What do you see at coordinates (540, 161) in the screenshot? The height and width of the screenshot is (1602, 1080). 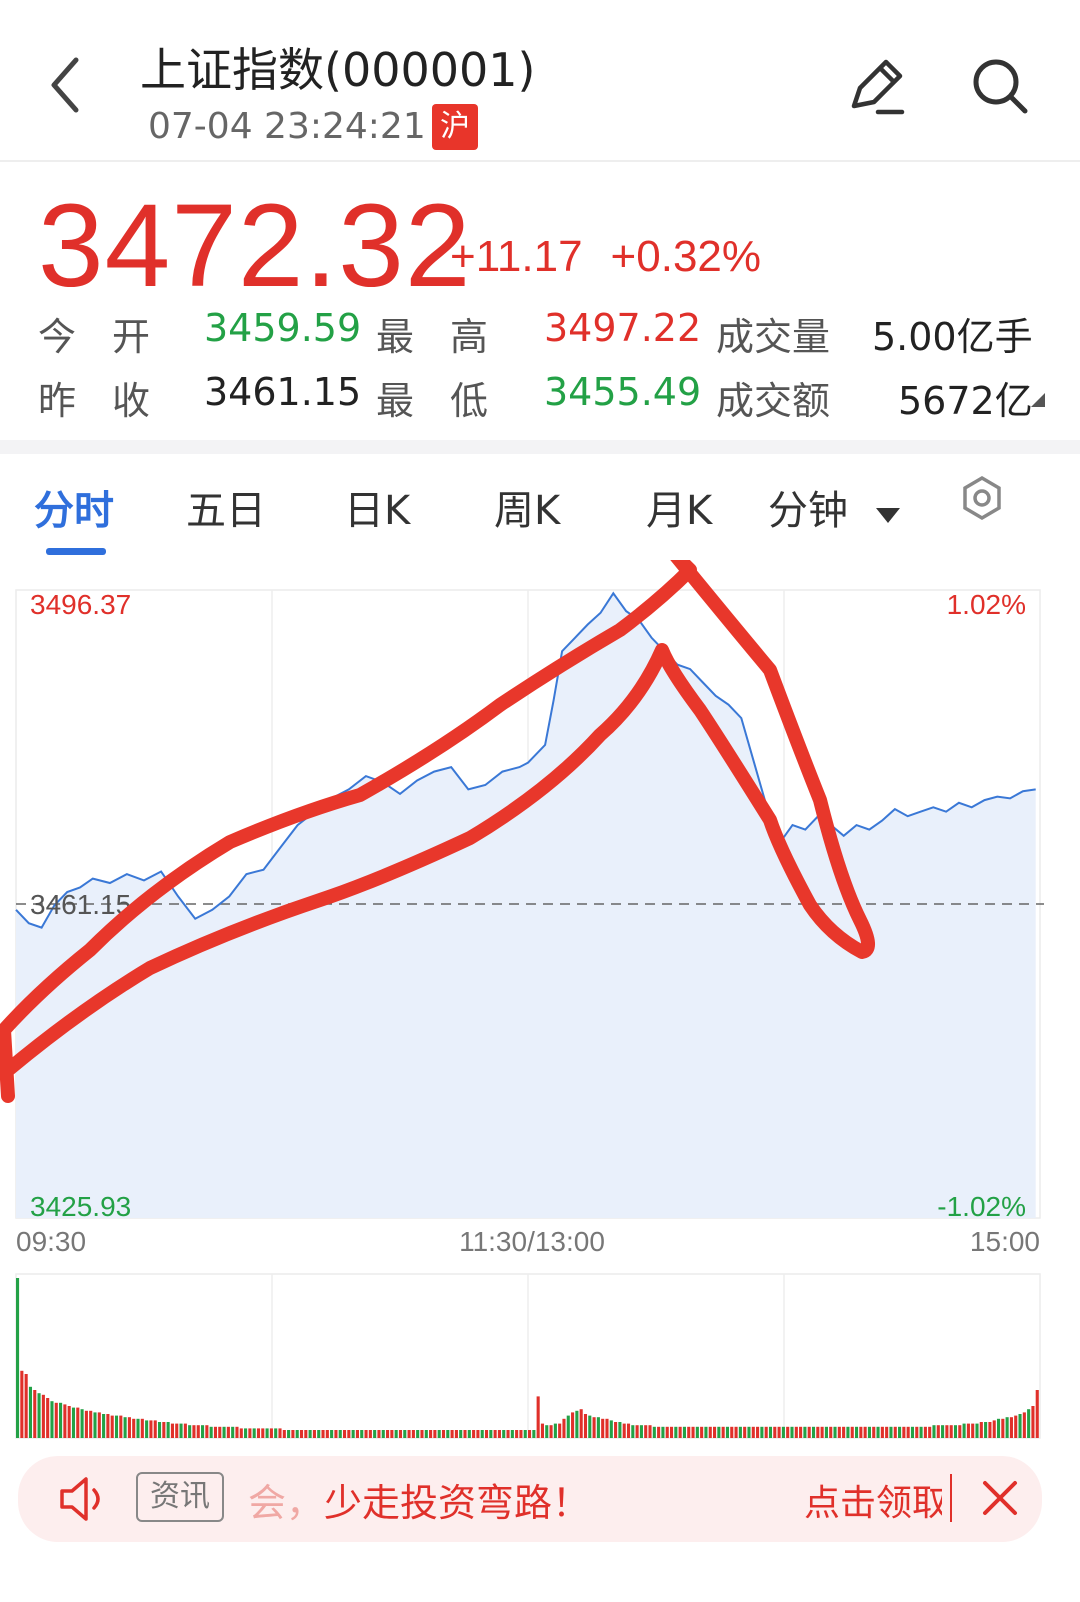 I see `header-divider` at bounding box center [540, 161].